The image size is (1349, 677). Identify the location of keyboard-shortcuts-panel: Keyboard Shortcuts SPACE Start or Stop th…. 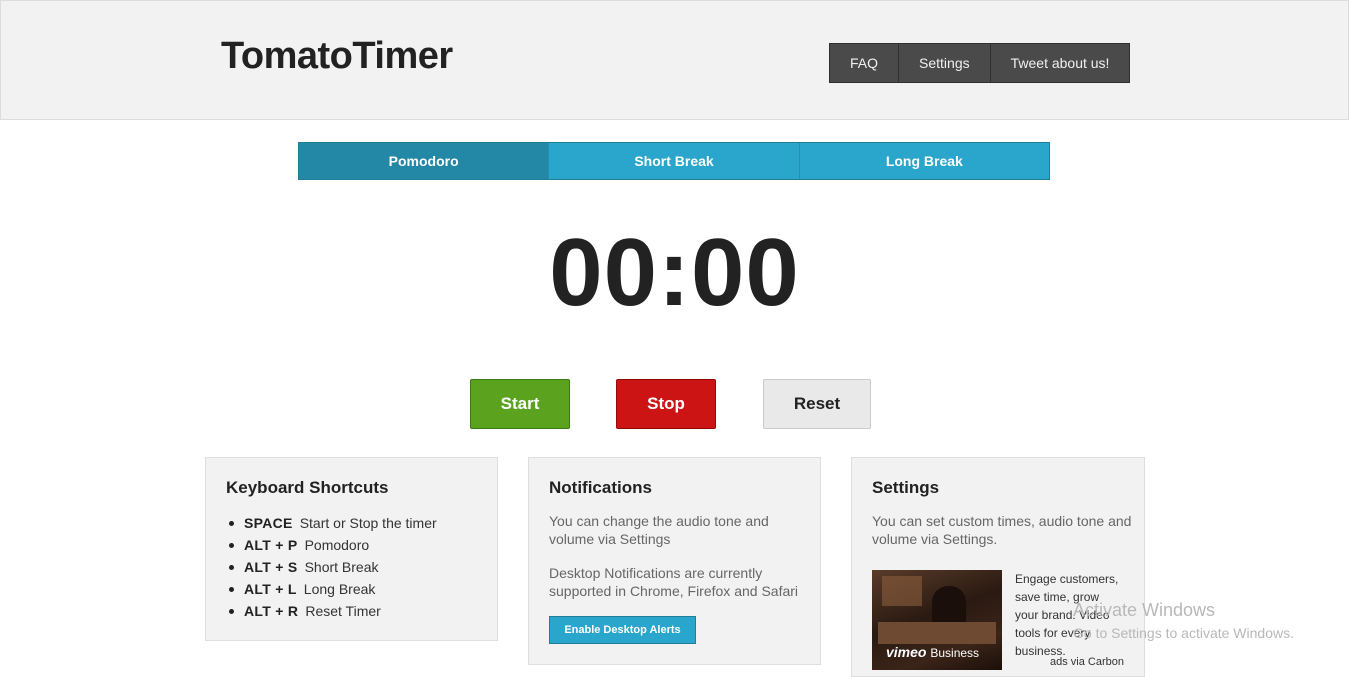
(351, 549).